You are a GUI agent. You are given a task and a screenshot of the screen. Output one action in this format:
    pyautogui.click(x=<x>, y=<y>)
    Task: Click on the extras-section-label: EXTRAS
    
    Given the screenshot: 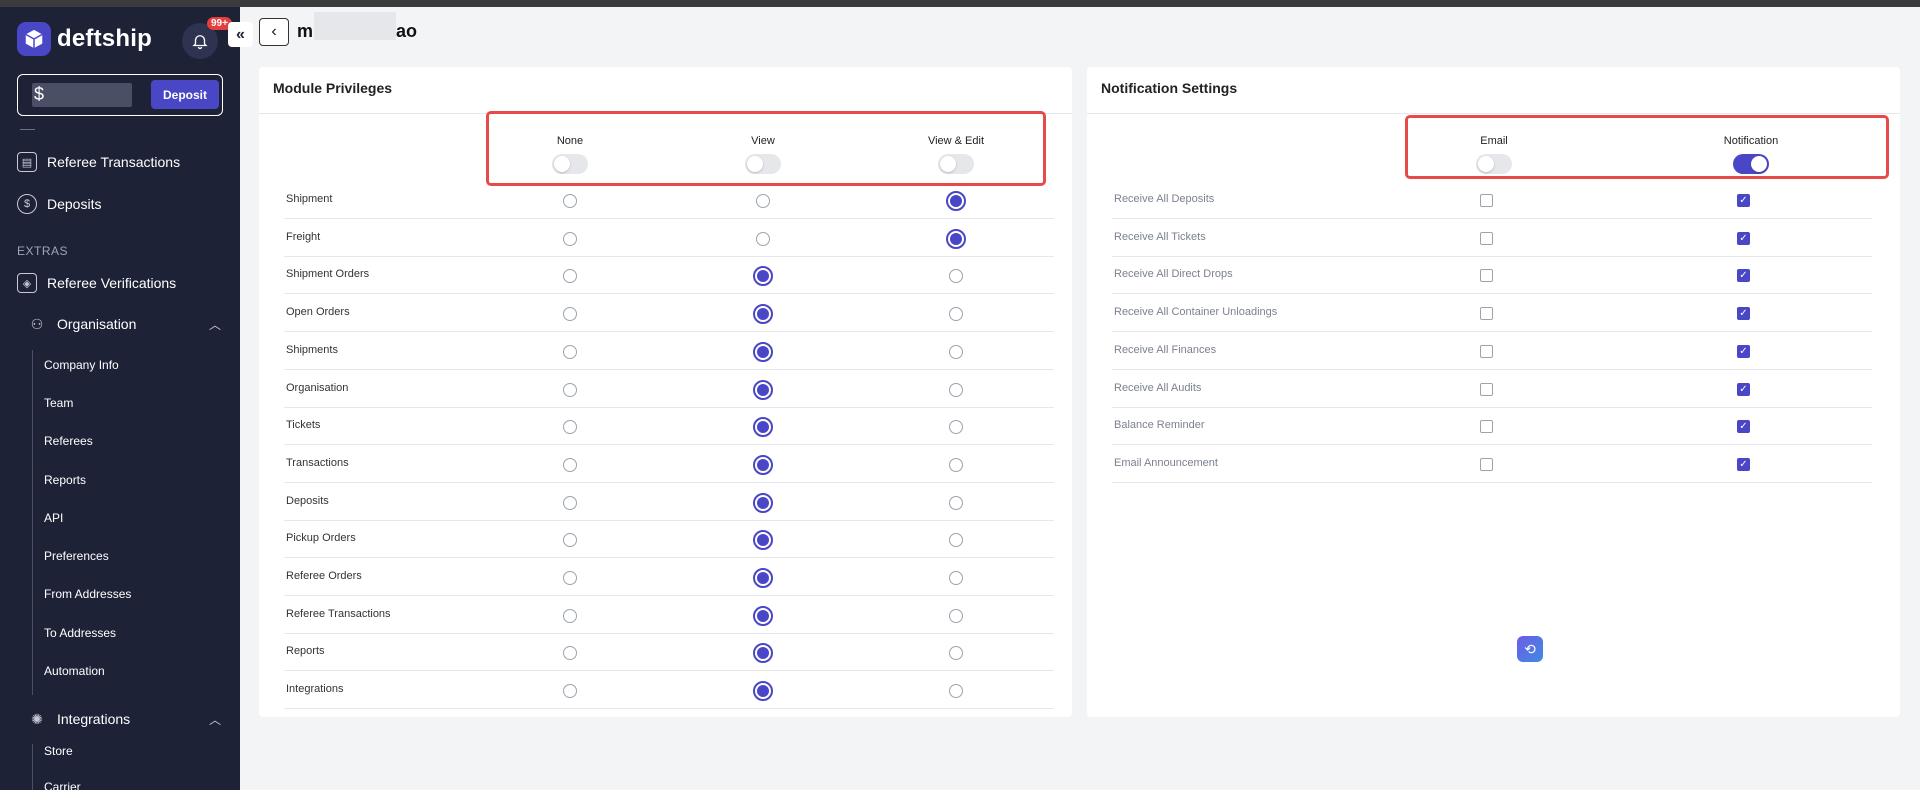 What is the action you would take?
    pyautogui.click(x=43, y=251)
    